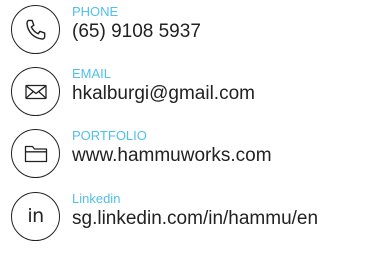 This screenshot has width=380, height=254. I want to click on linkedin-label: Linkedin, so click(96, 198).